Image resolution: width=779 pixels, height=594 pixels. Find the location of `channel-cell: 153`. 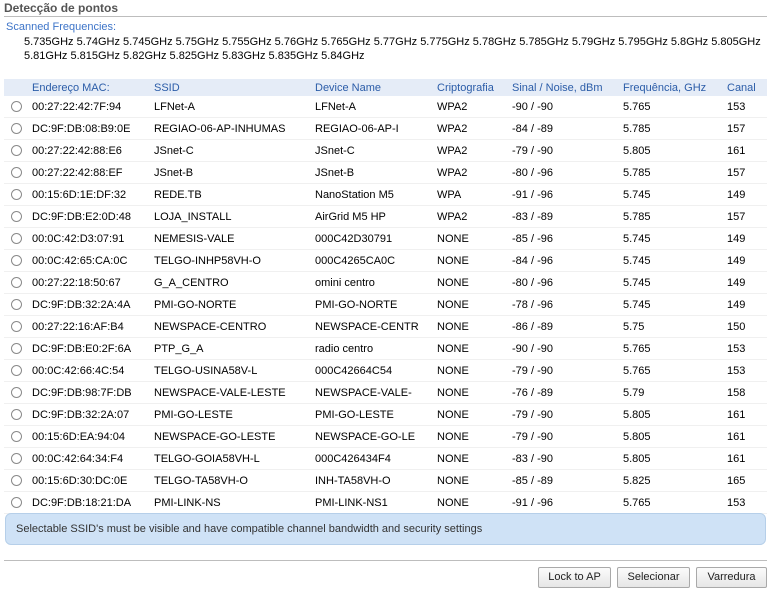

channel-cell: 153 is located at coordinates (736, 502).